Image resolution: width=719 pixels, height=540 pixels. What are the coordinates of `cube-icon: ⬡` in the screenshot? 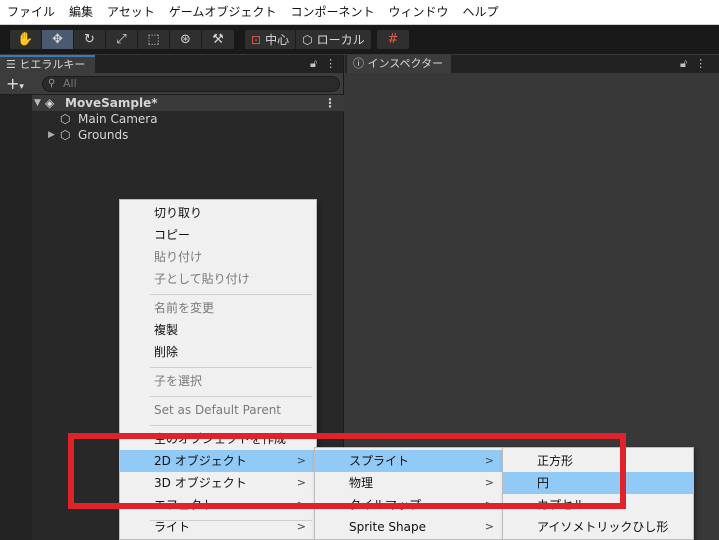 It's located at (307, 39).